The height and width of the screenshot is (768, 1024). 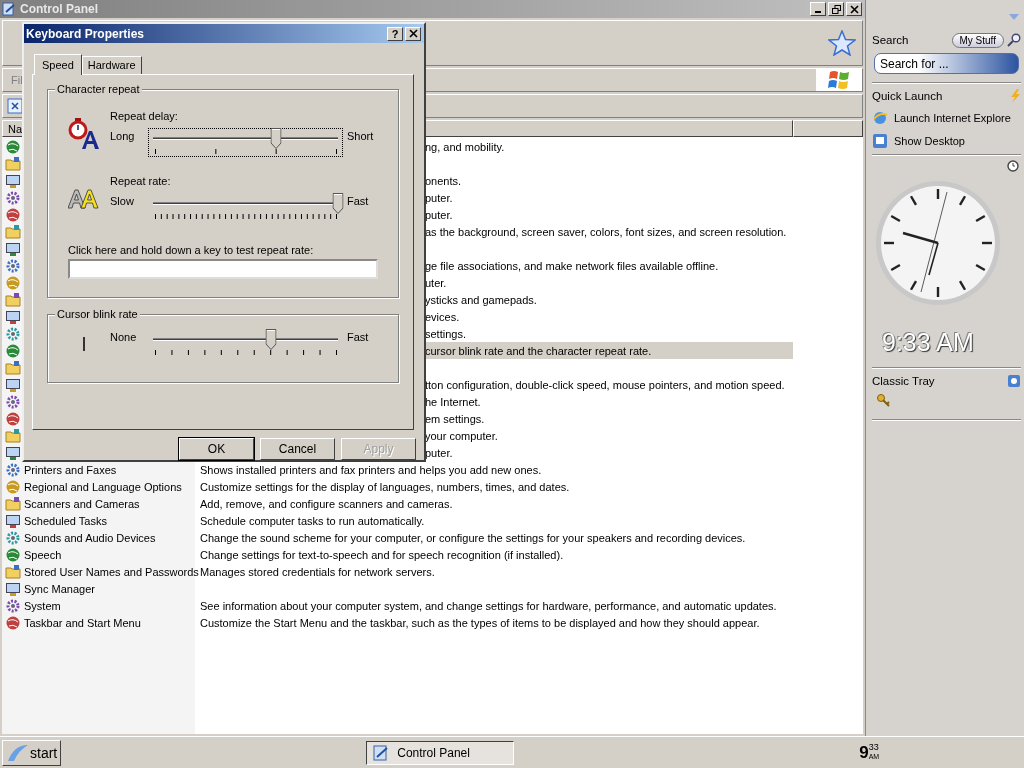 I want to click on start-button: start, so click(x=32, y=752).